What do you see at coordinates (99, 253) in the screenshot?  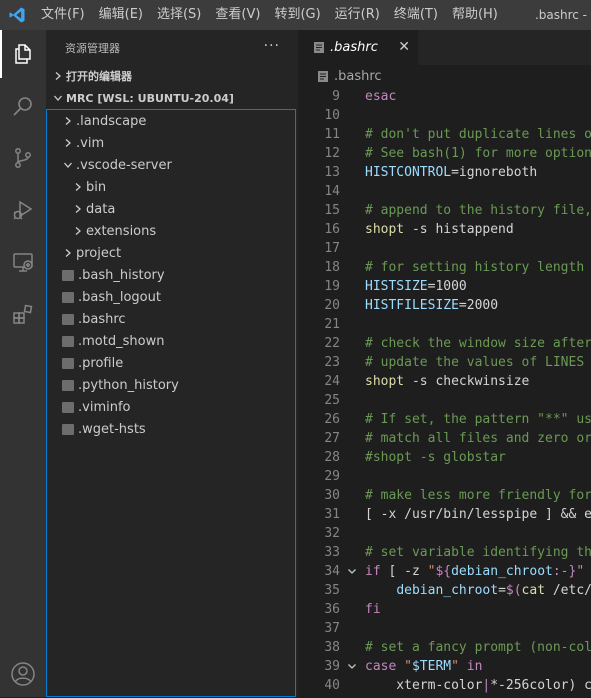 I see `tree-item-label: project` at bounding box center [99, 253].